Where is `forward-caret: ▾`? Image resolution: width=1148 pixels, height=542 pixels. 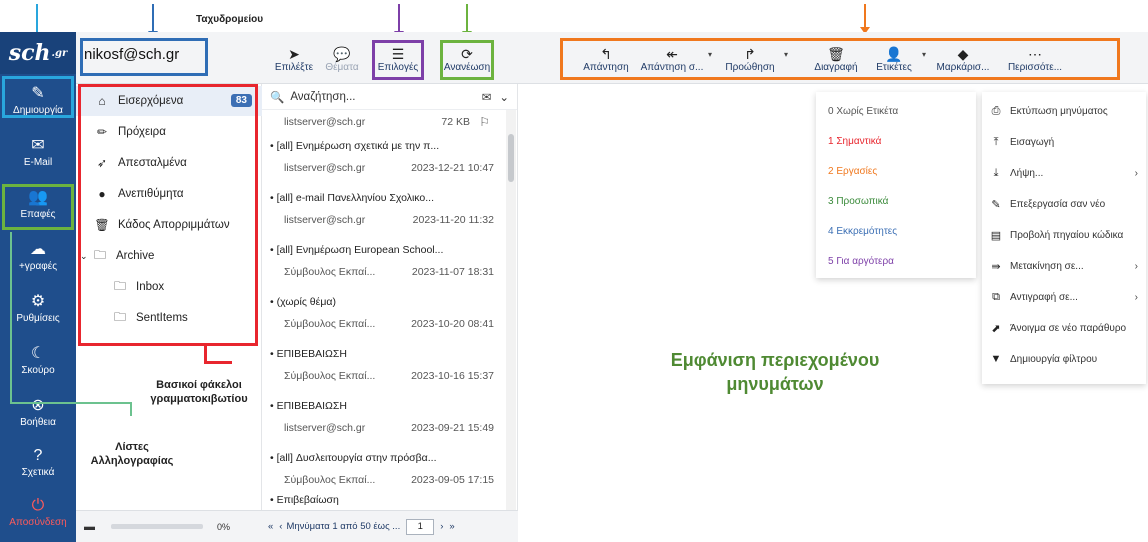 forward-caret: ▾ is located at coordinates (786, 54).